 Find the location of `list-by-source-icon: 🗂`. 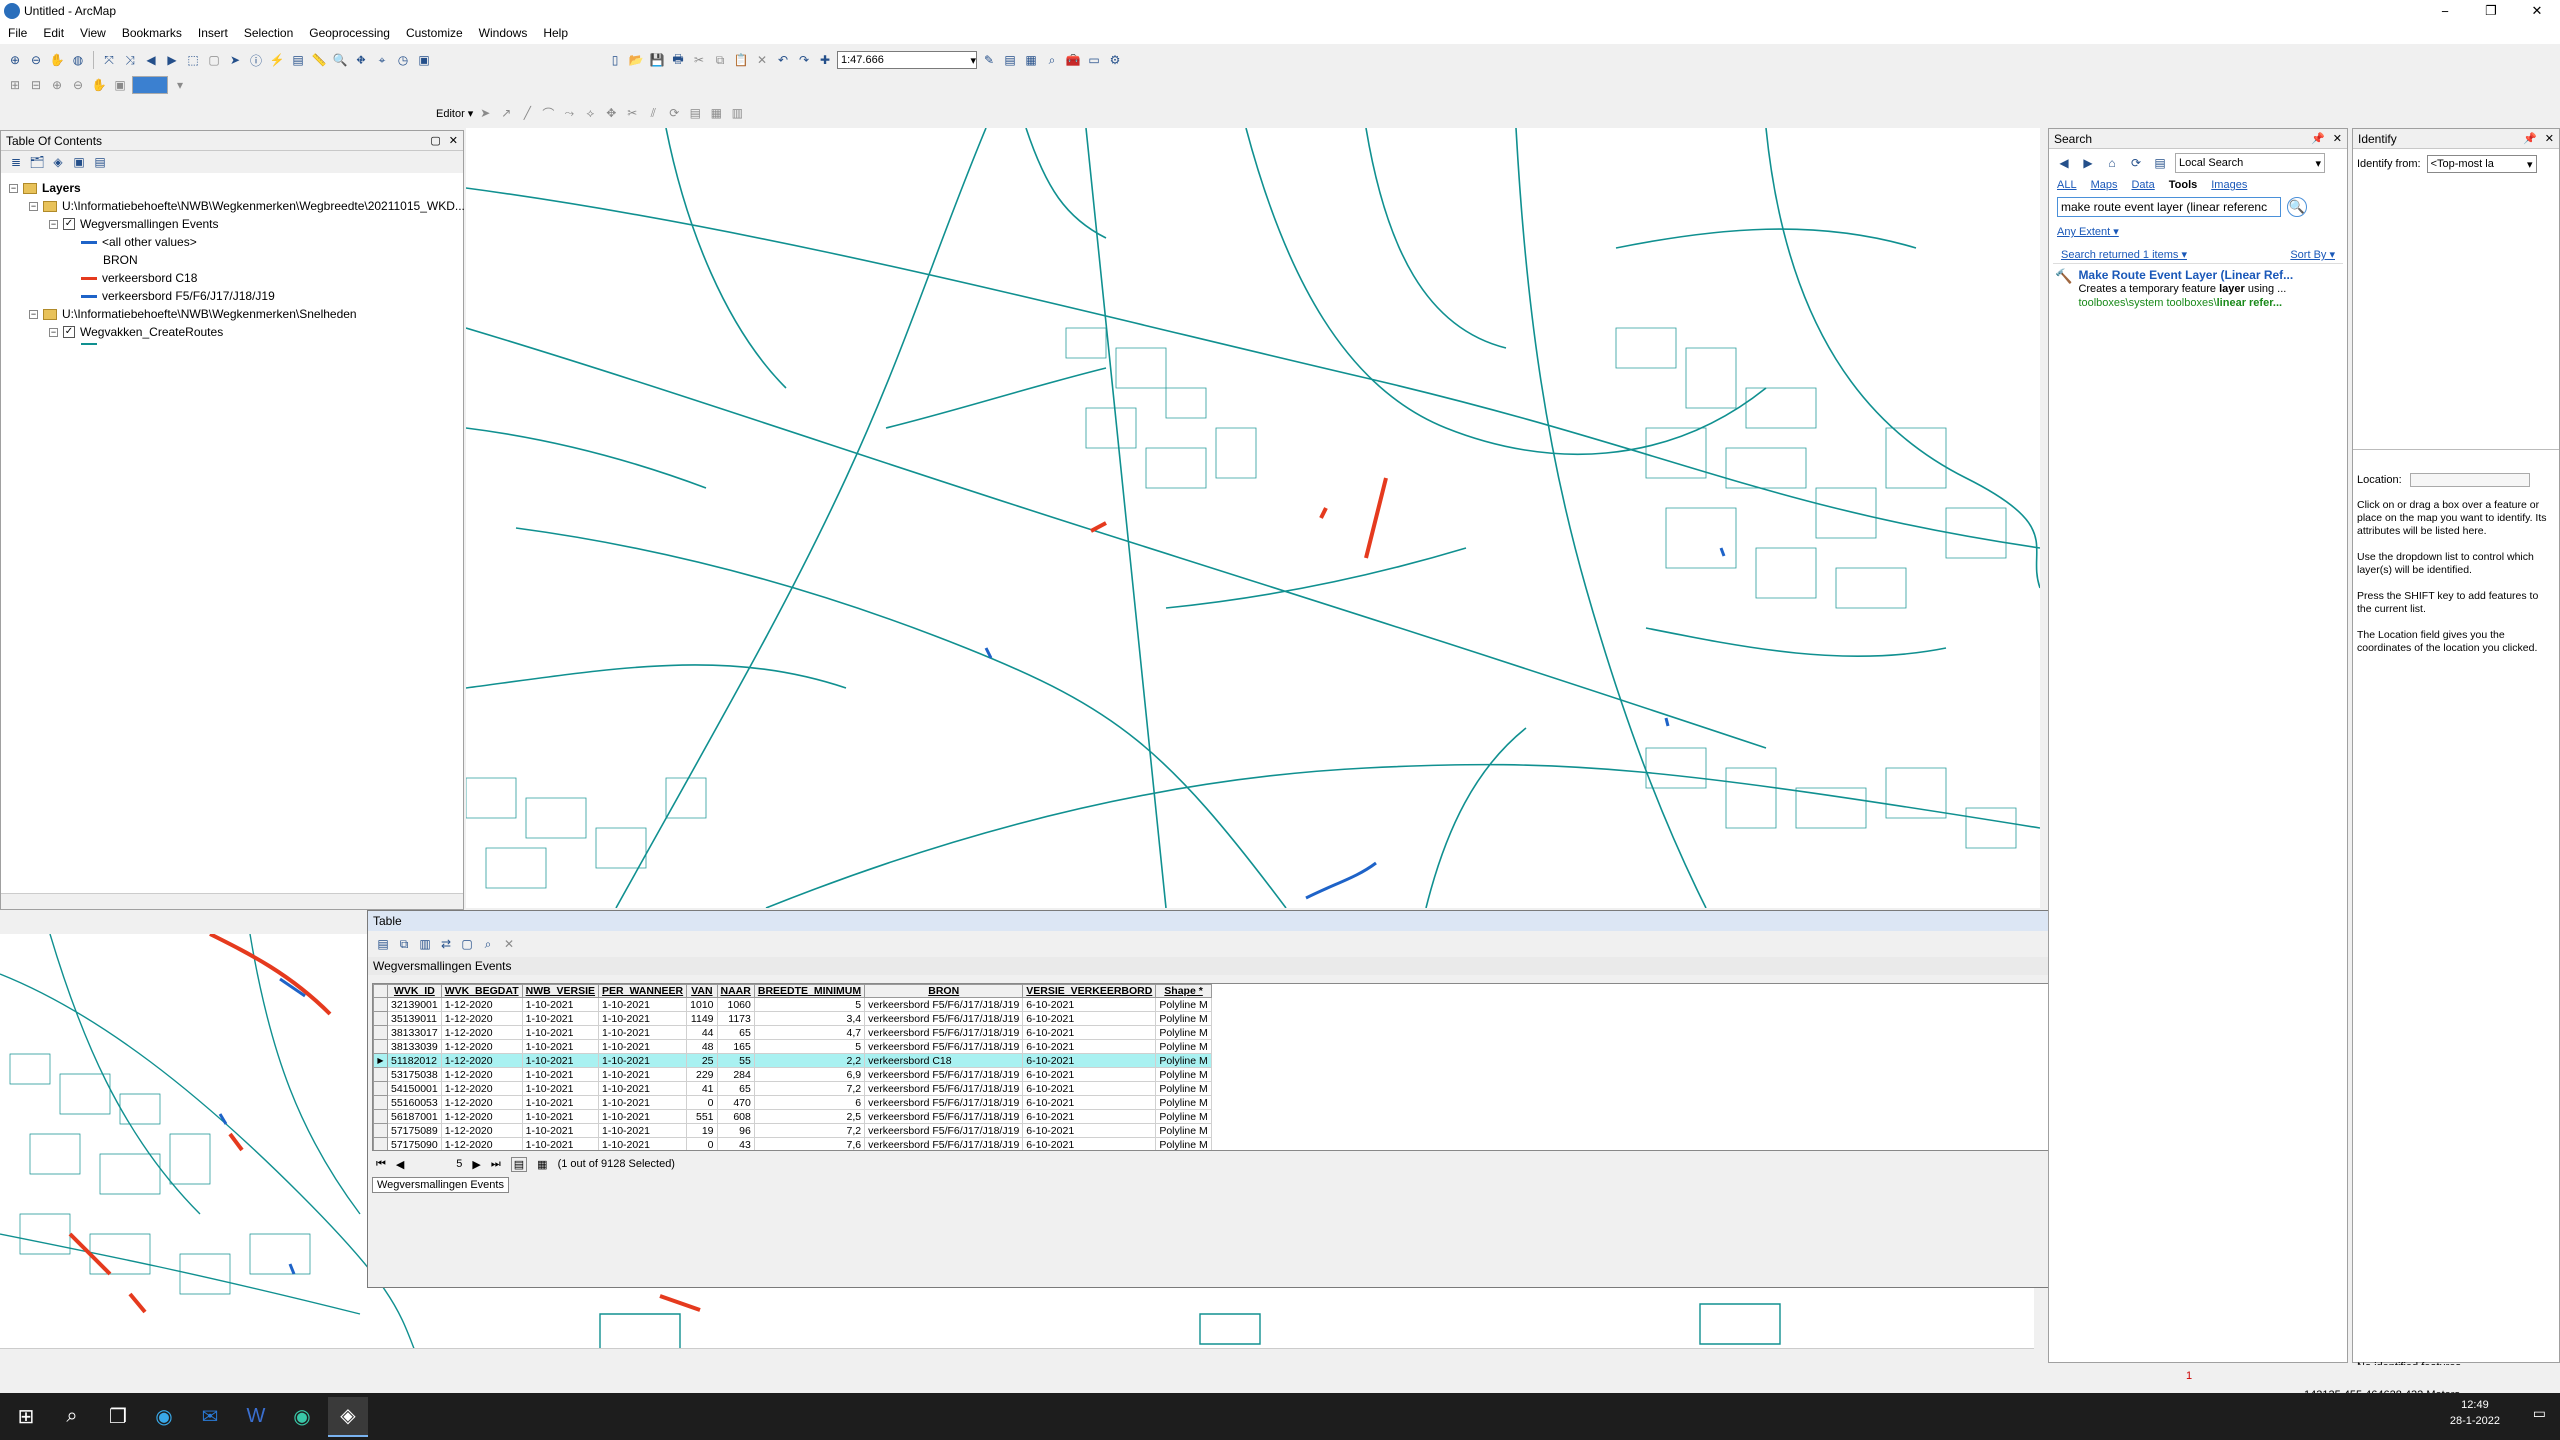

list-by-source-icon: 🗂 is located at coordinates (37, 162).